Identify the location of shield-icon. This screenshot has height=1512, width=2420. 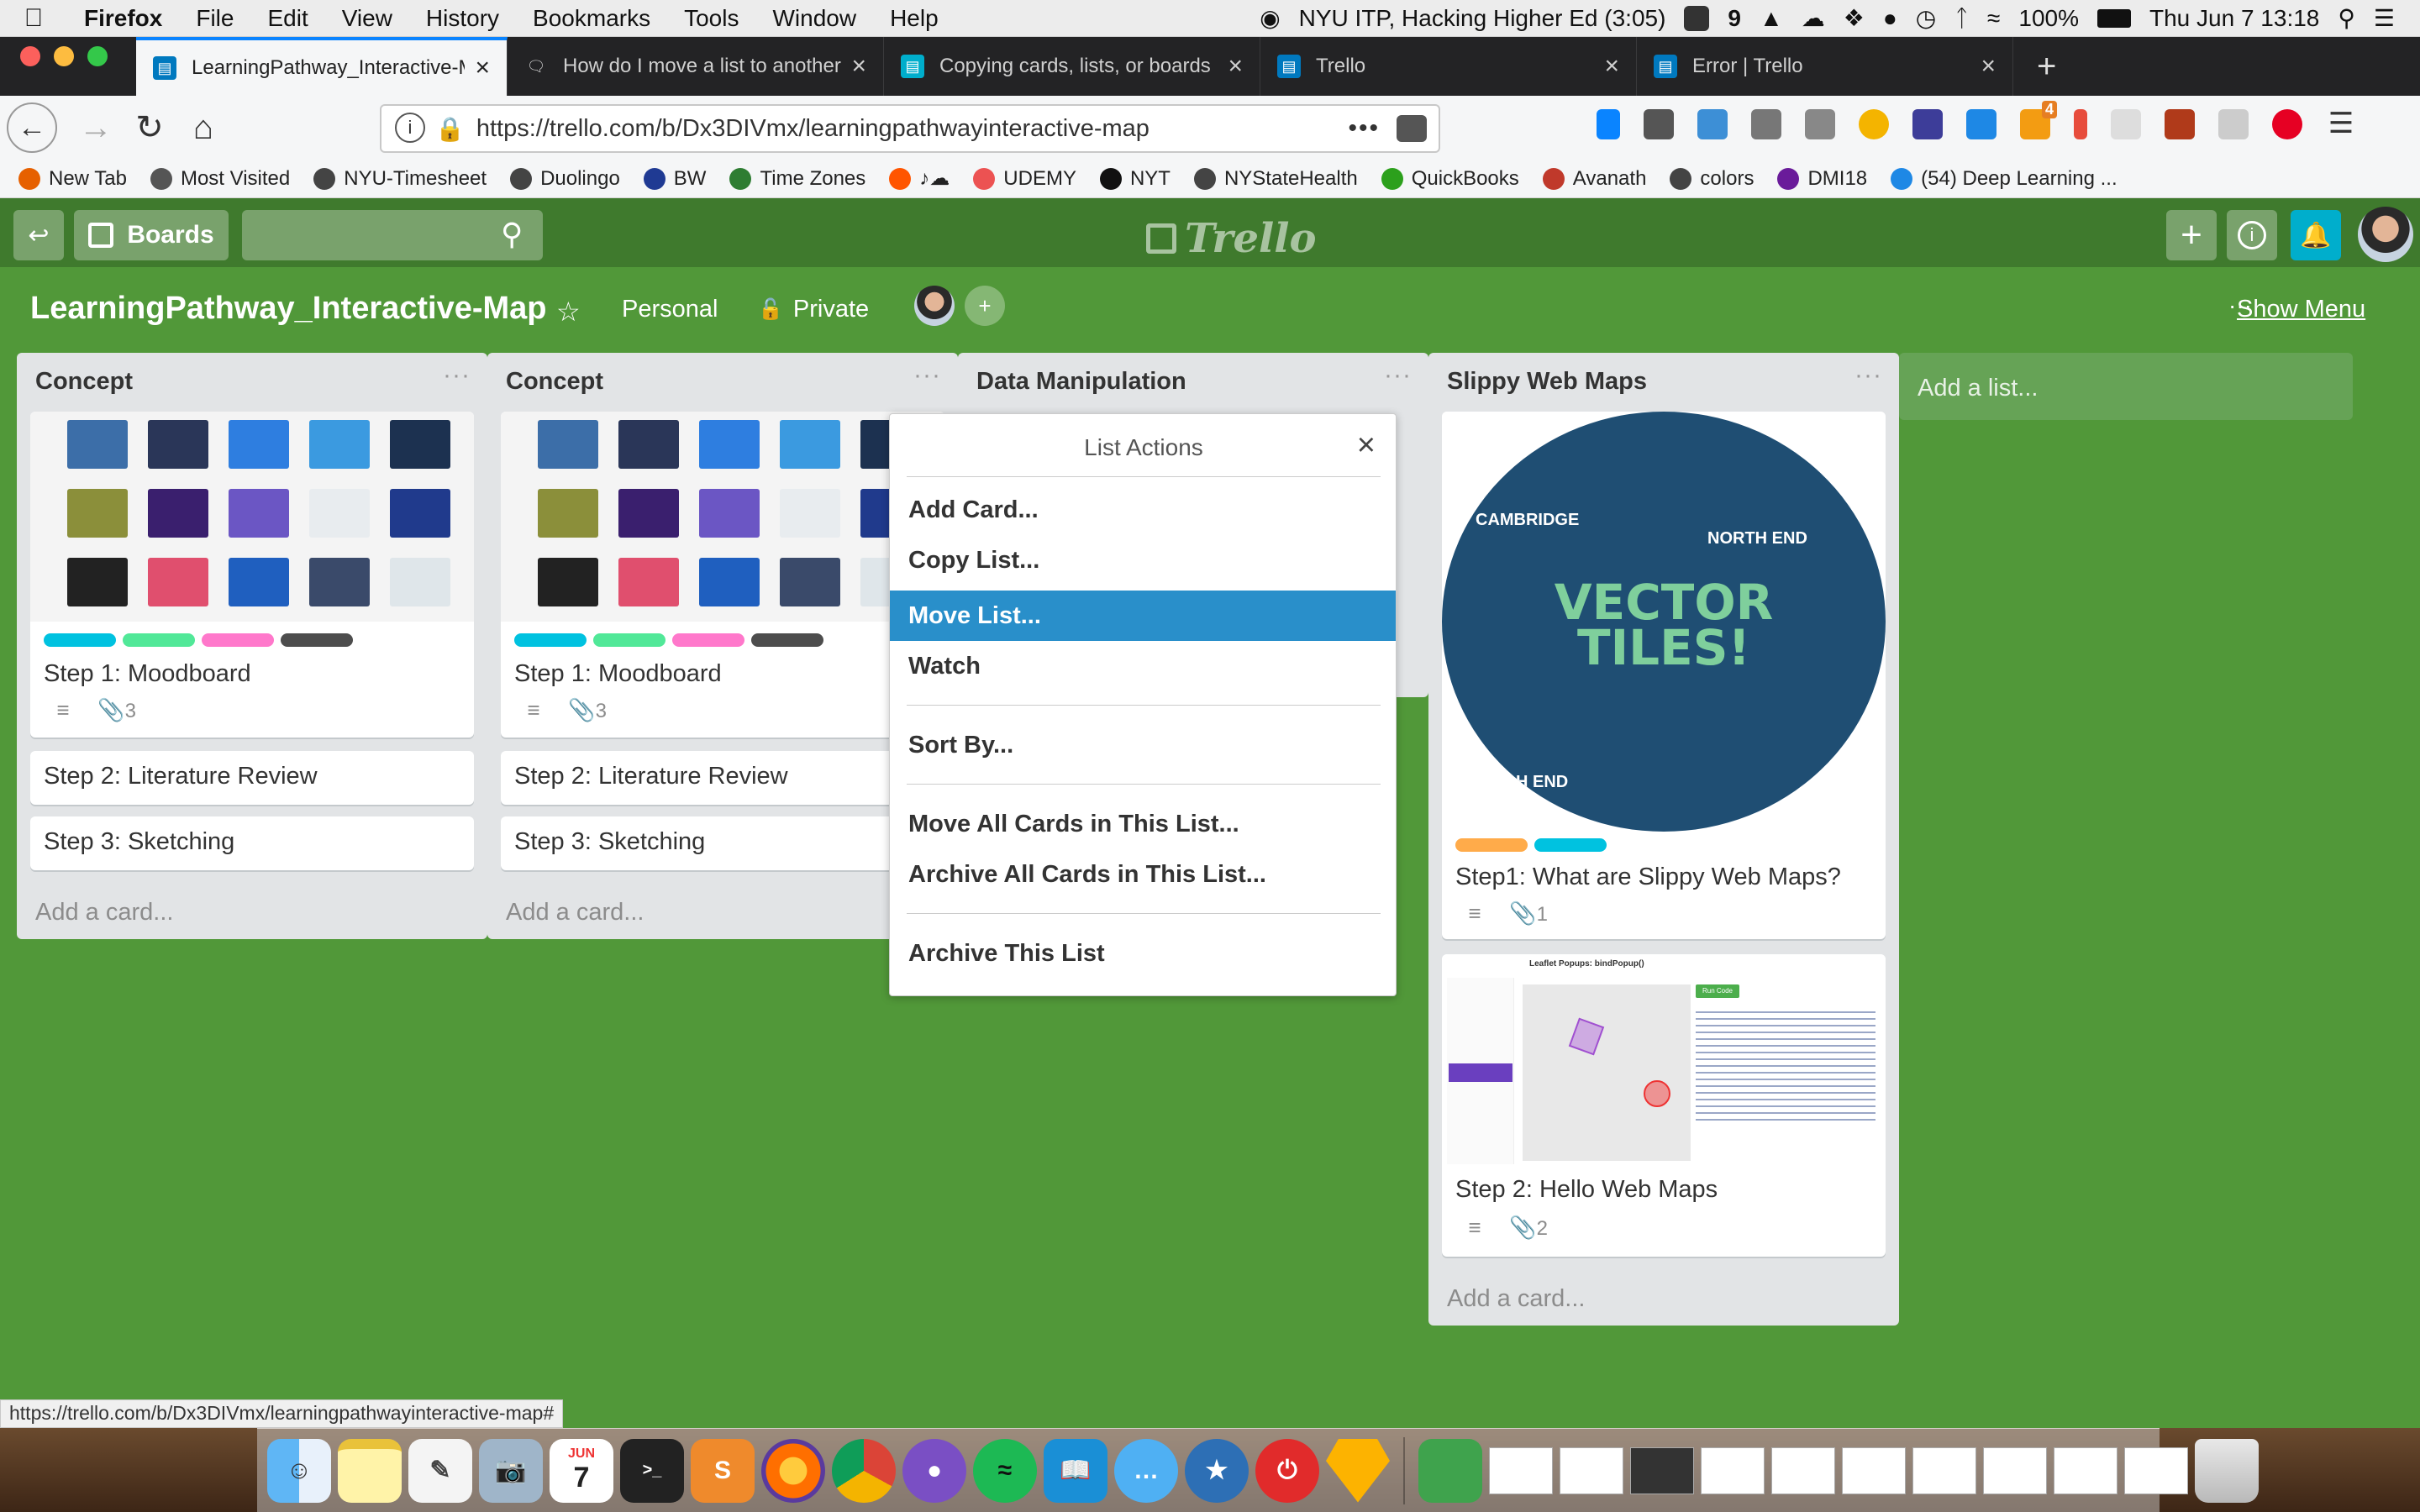
(1712, 124).